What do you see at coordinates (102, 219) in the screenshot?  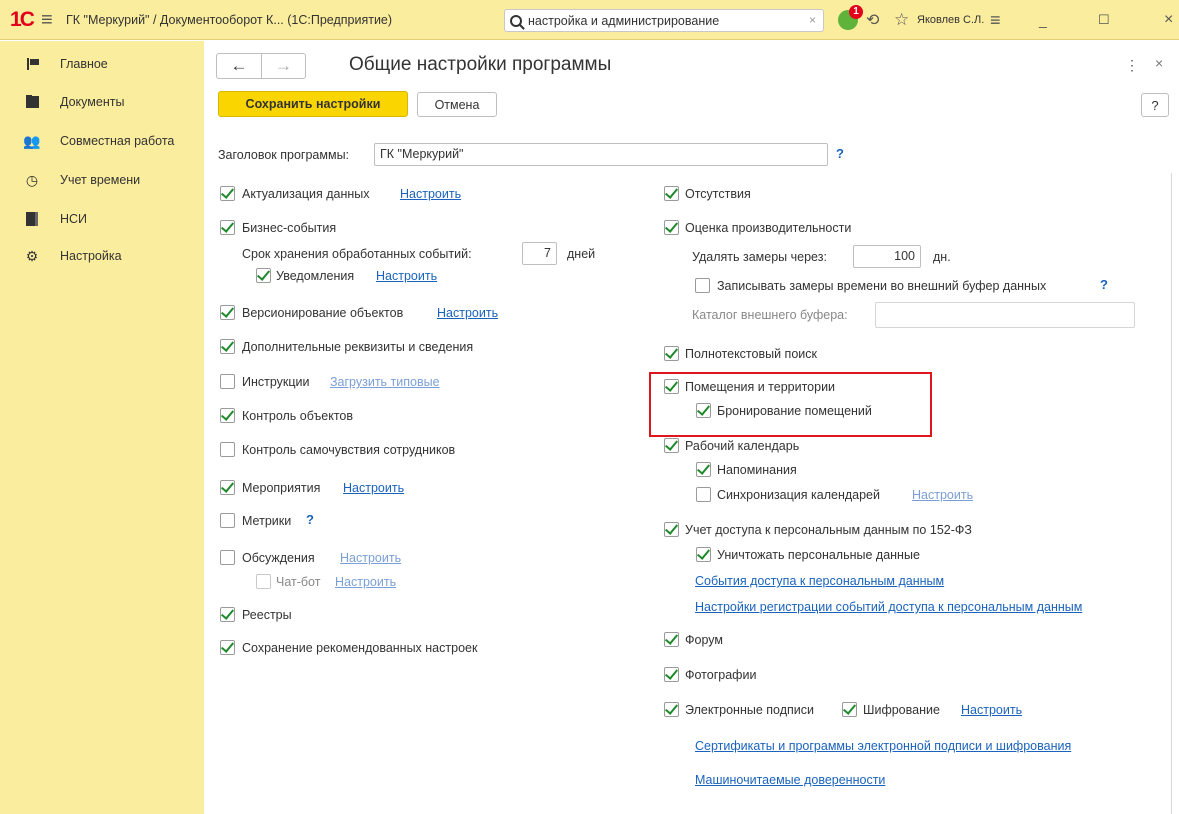 I see `sidebar-item-nsi: НСИ` at bounding box center [102, 219].